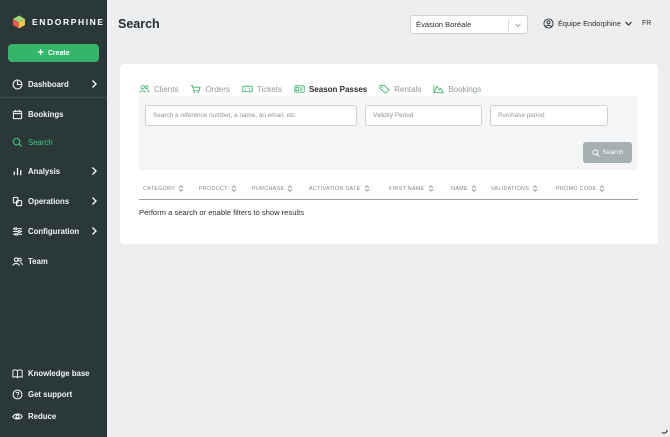  What do you see at coordinates (19, 22) in the screenshot?
I see `logo-icon` at bounding box center [19, 22].